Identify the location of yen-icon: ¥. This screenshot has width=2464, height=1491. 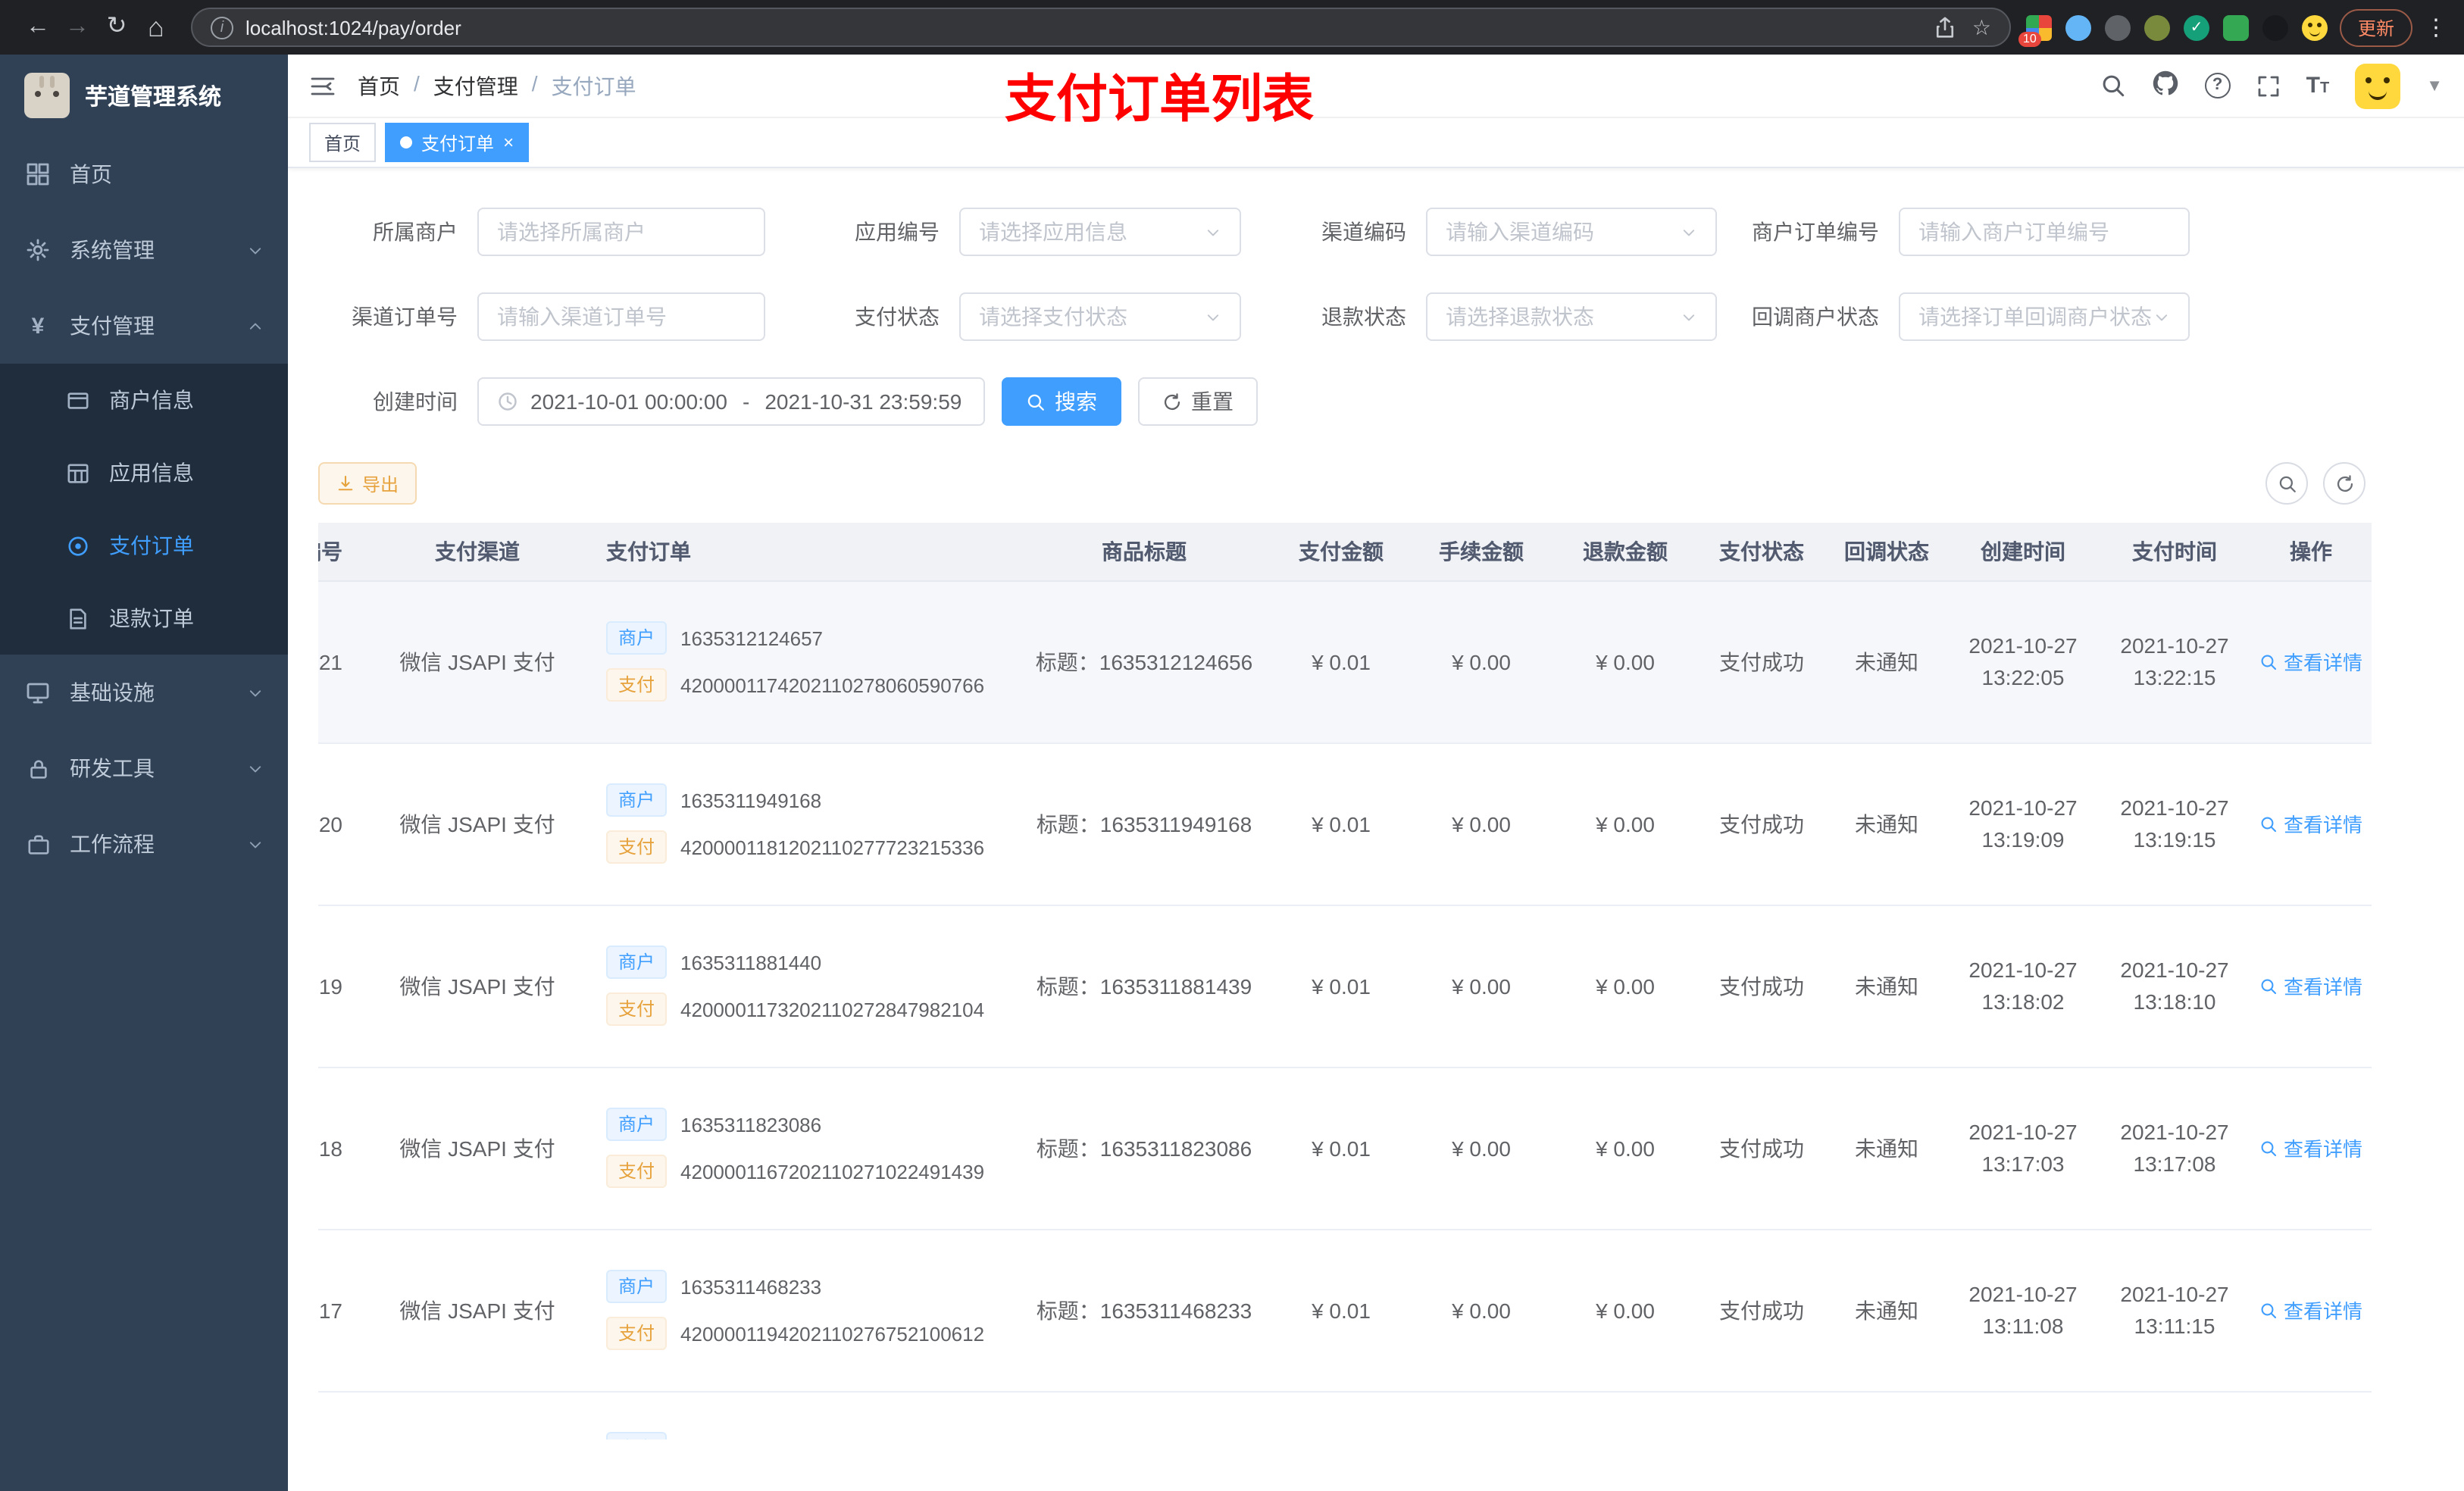
(38, 326).